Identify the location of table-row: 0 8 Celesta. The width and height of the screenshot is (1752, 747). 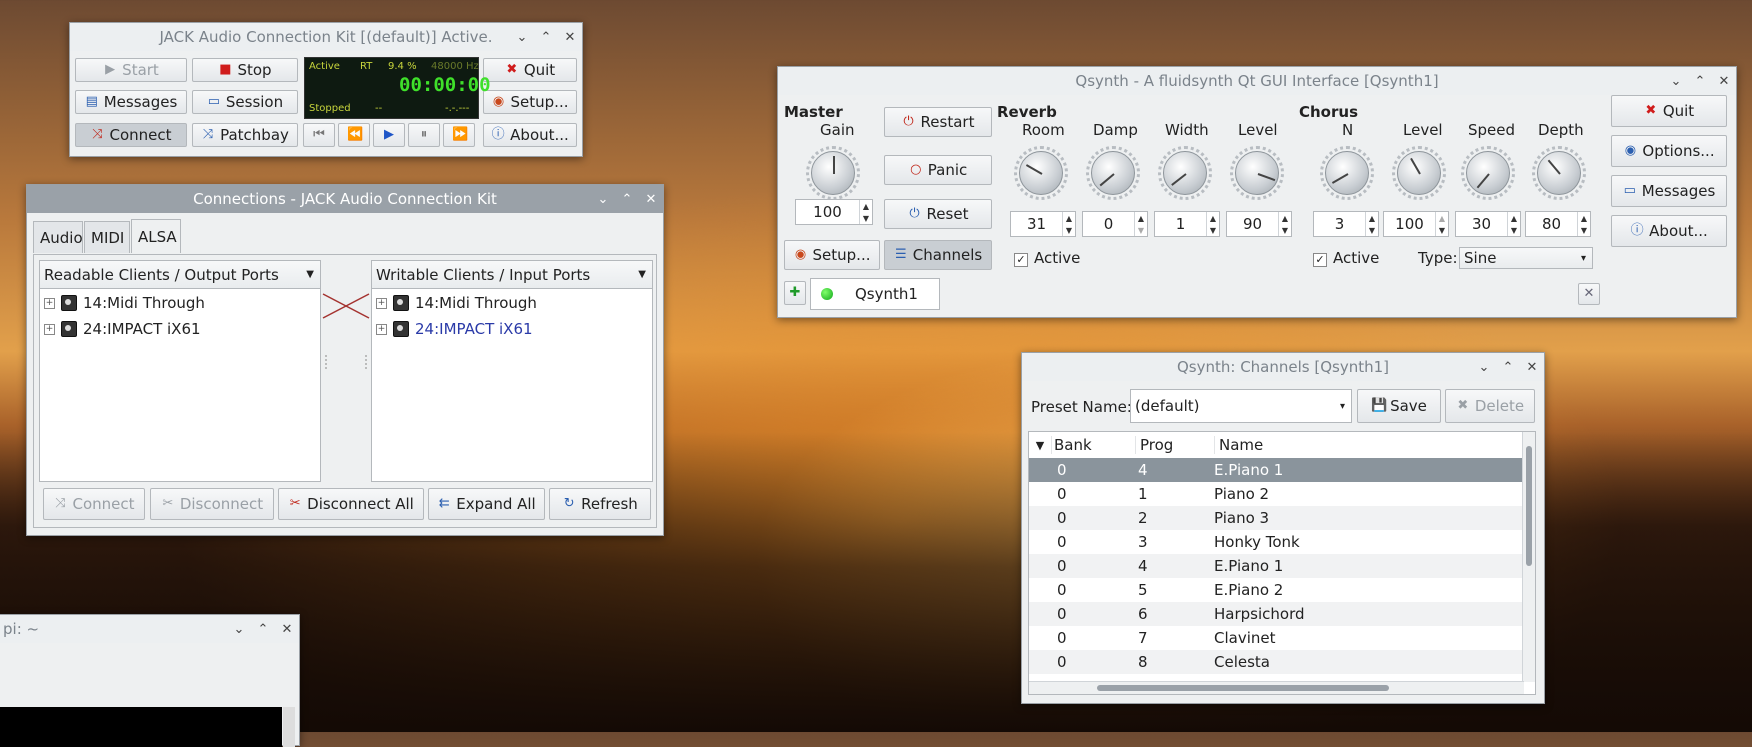
(1276, 662).